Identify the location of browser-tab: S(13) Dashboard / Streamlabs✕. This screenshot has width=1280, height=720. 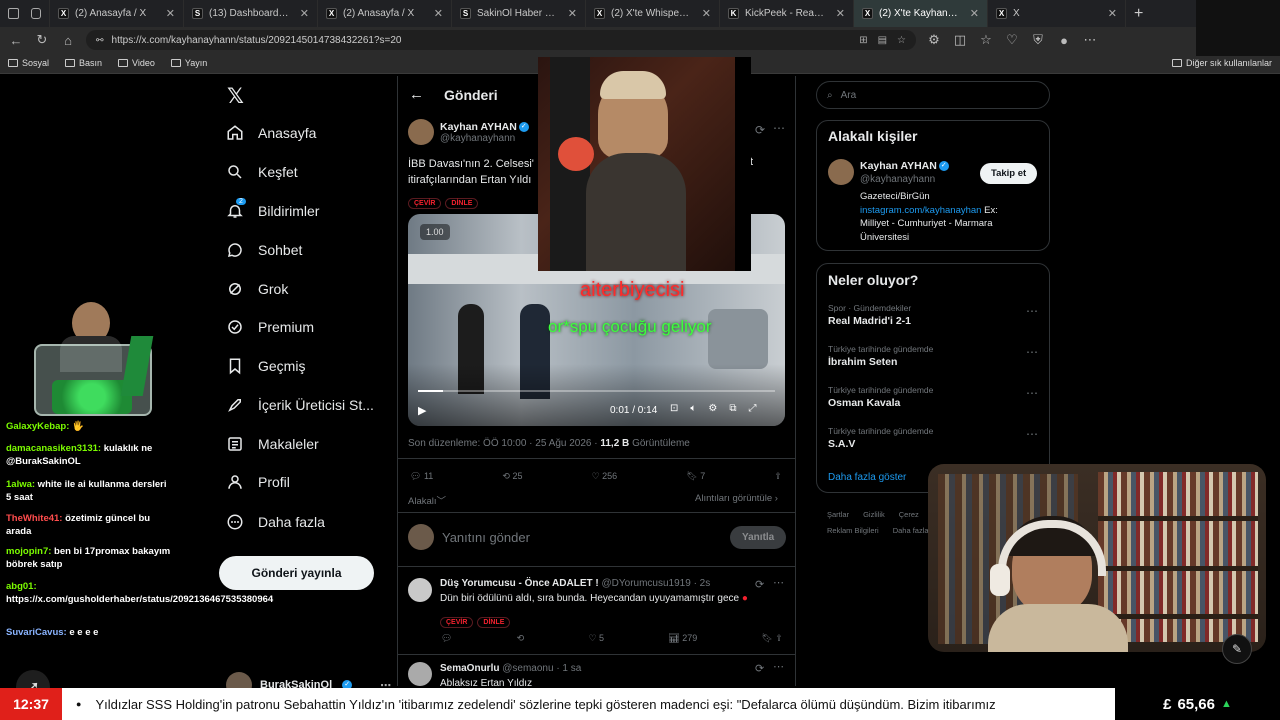
(251, 13).